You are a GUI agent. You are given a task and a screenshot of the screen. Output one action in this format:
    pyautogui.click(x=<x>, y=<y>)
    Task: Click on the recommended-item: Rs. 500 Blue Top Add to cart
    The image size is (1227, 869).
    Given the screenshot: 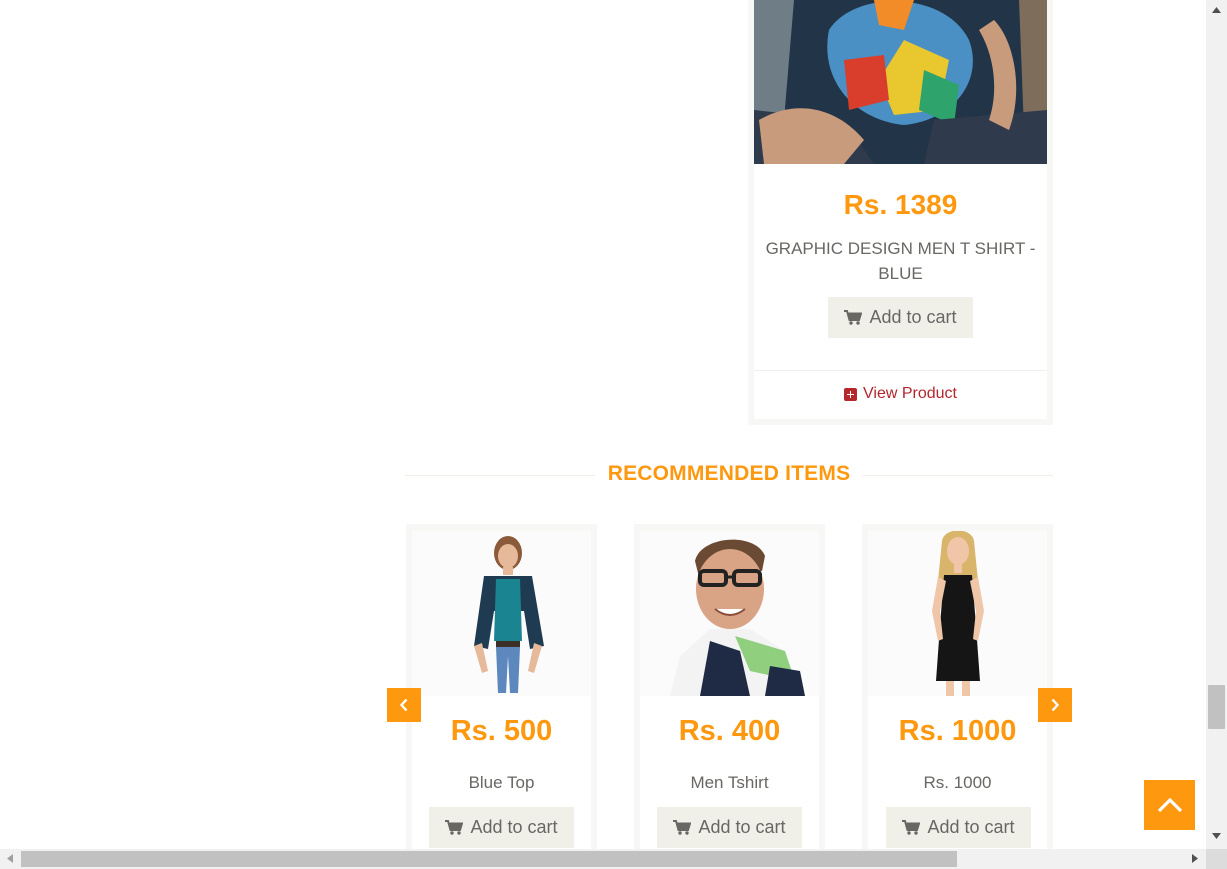 What is the action you would take?
    pyautogui.click(x=501, y=686)
    